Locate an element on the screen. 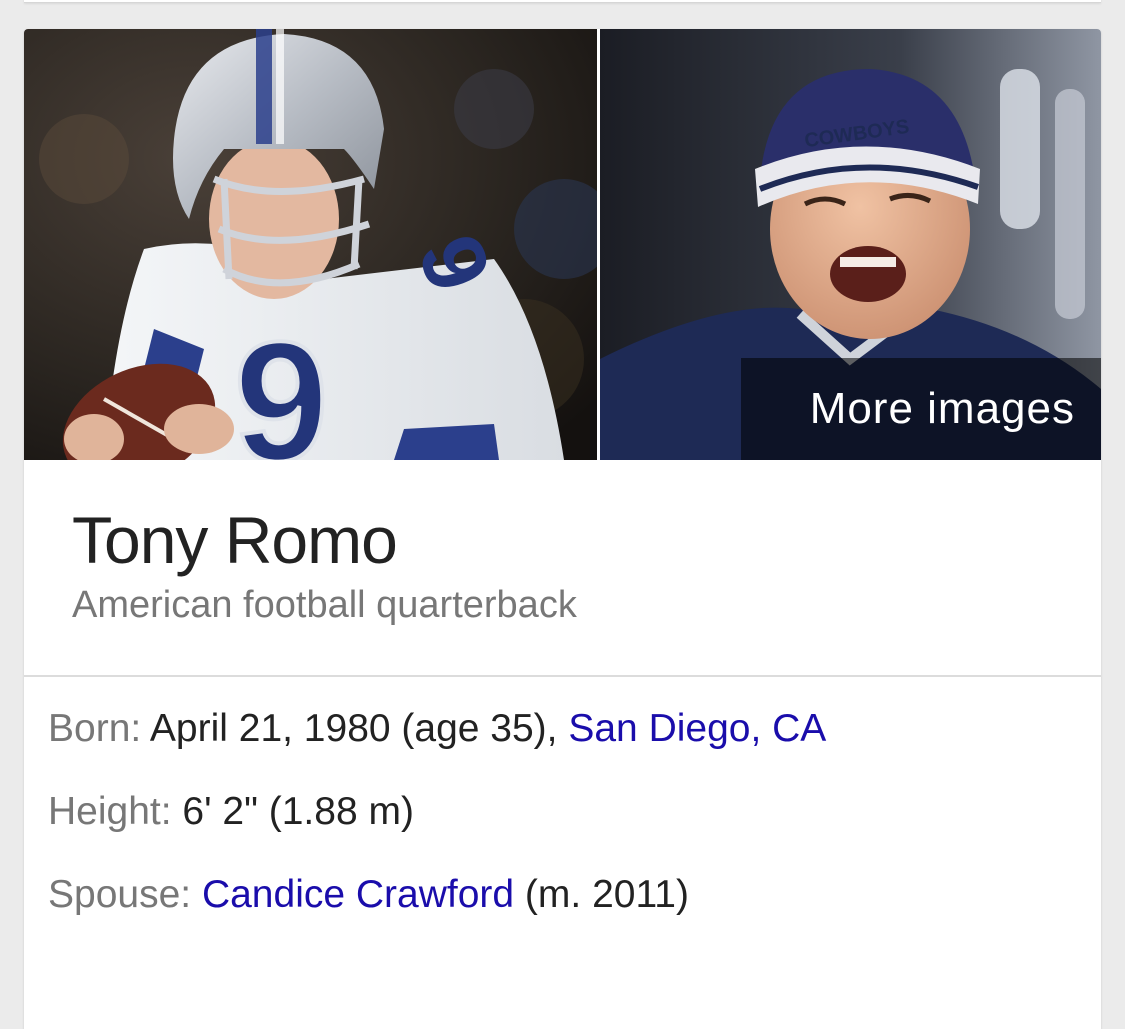  entity-title: Tony Romo is located at coordinates (235, 540).